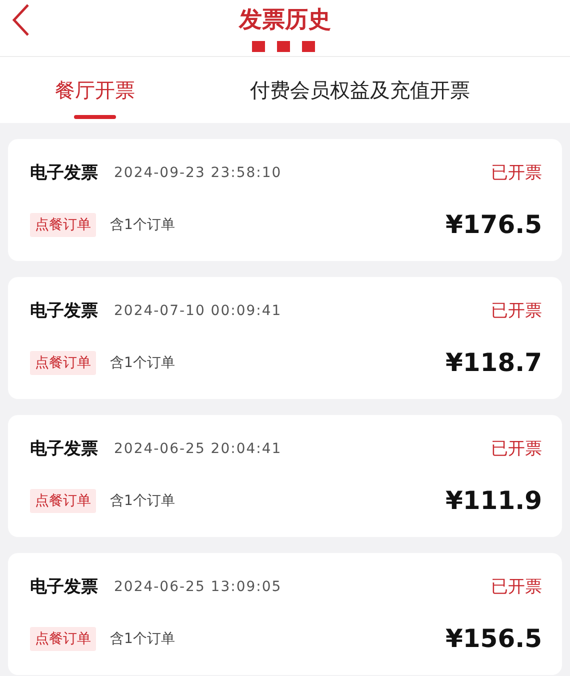  I want to click on invoice-time: 2024-06-25 20:04:41, so click(198, 448).